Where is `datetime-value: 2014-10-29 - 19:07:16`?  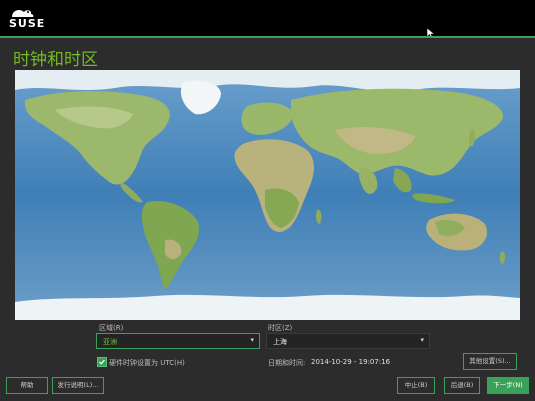
datetime-value: 2014-10-29 - 19:07:16 is located at coordinates (351, 362).